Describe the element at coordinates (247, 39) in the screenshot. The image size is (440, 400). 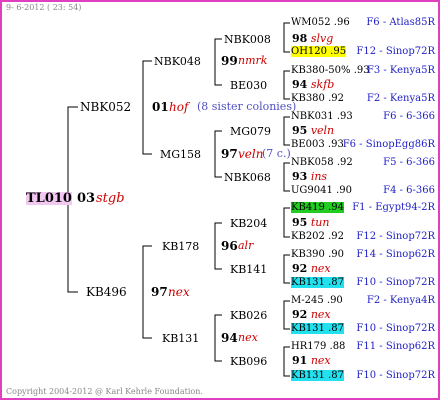
I see `gen3-id: NBK008` at that location.